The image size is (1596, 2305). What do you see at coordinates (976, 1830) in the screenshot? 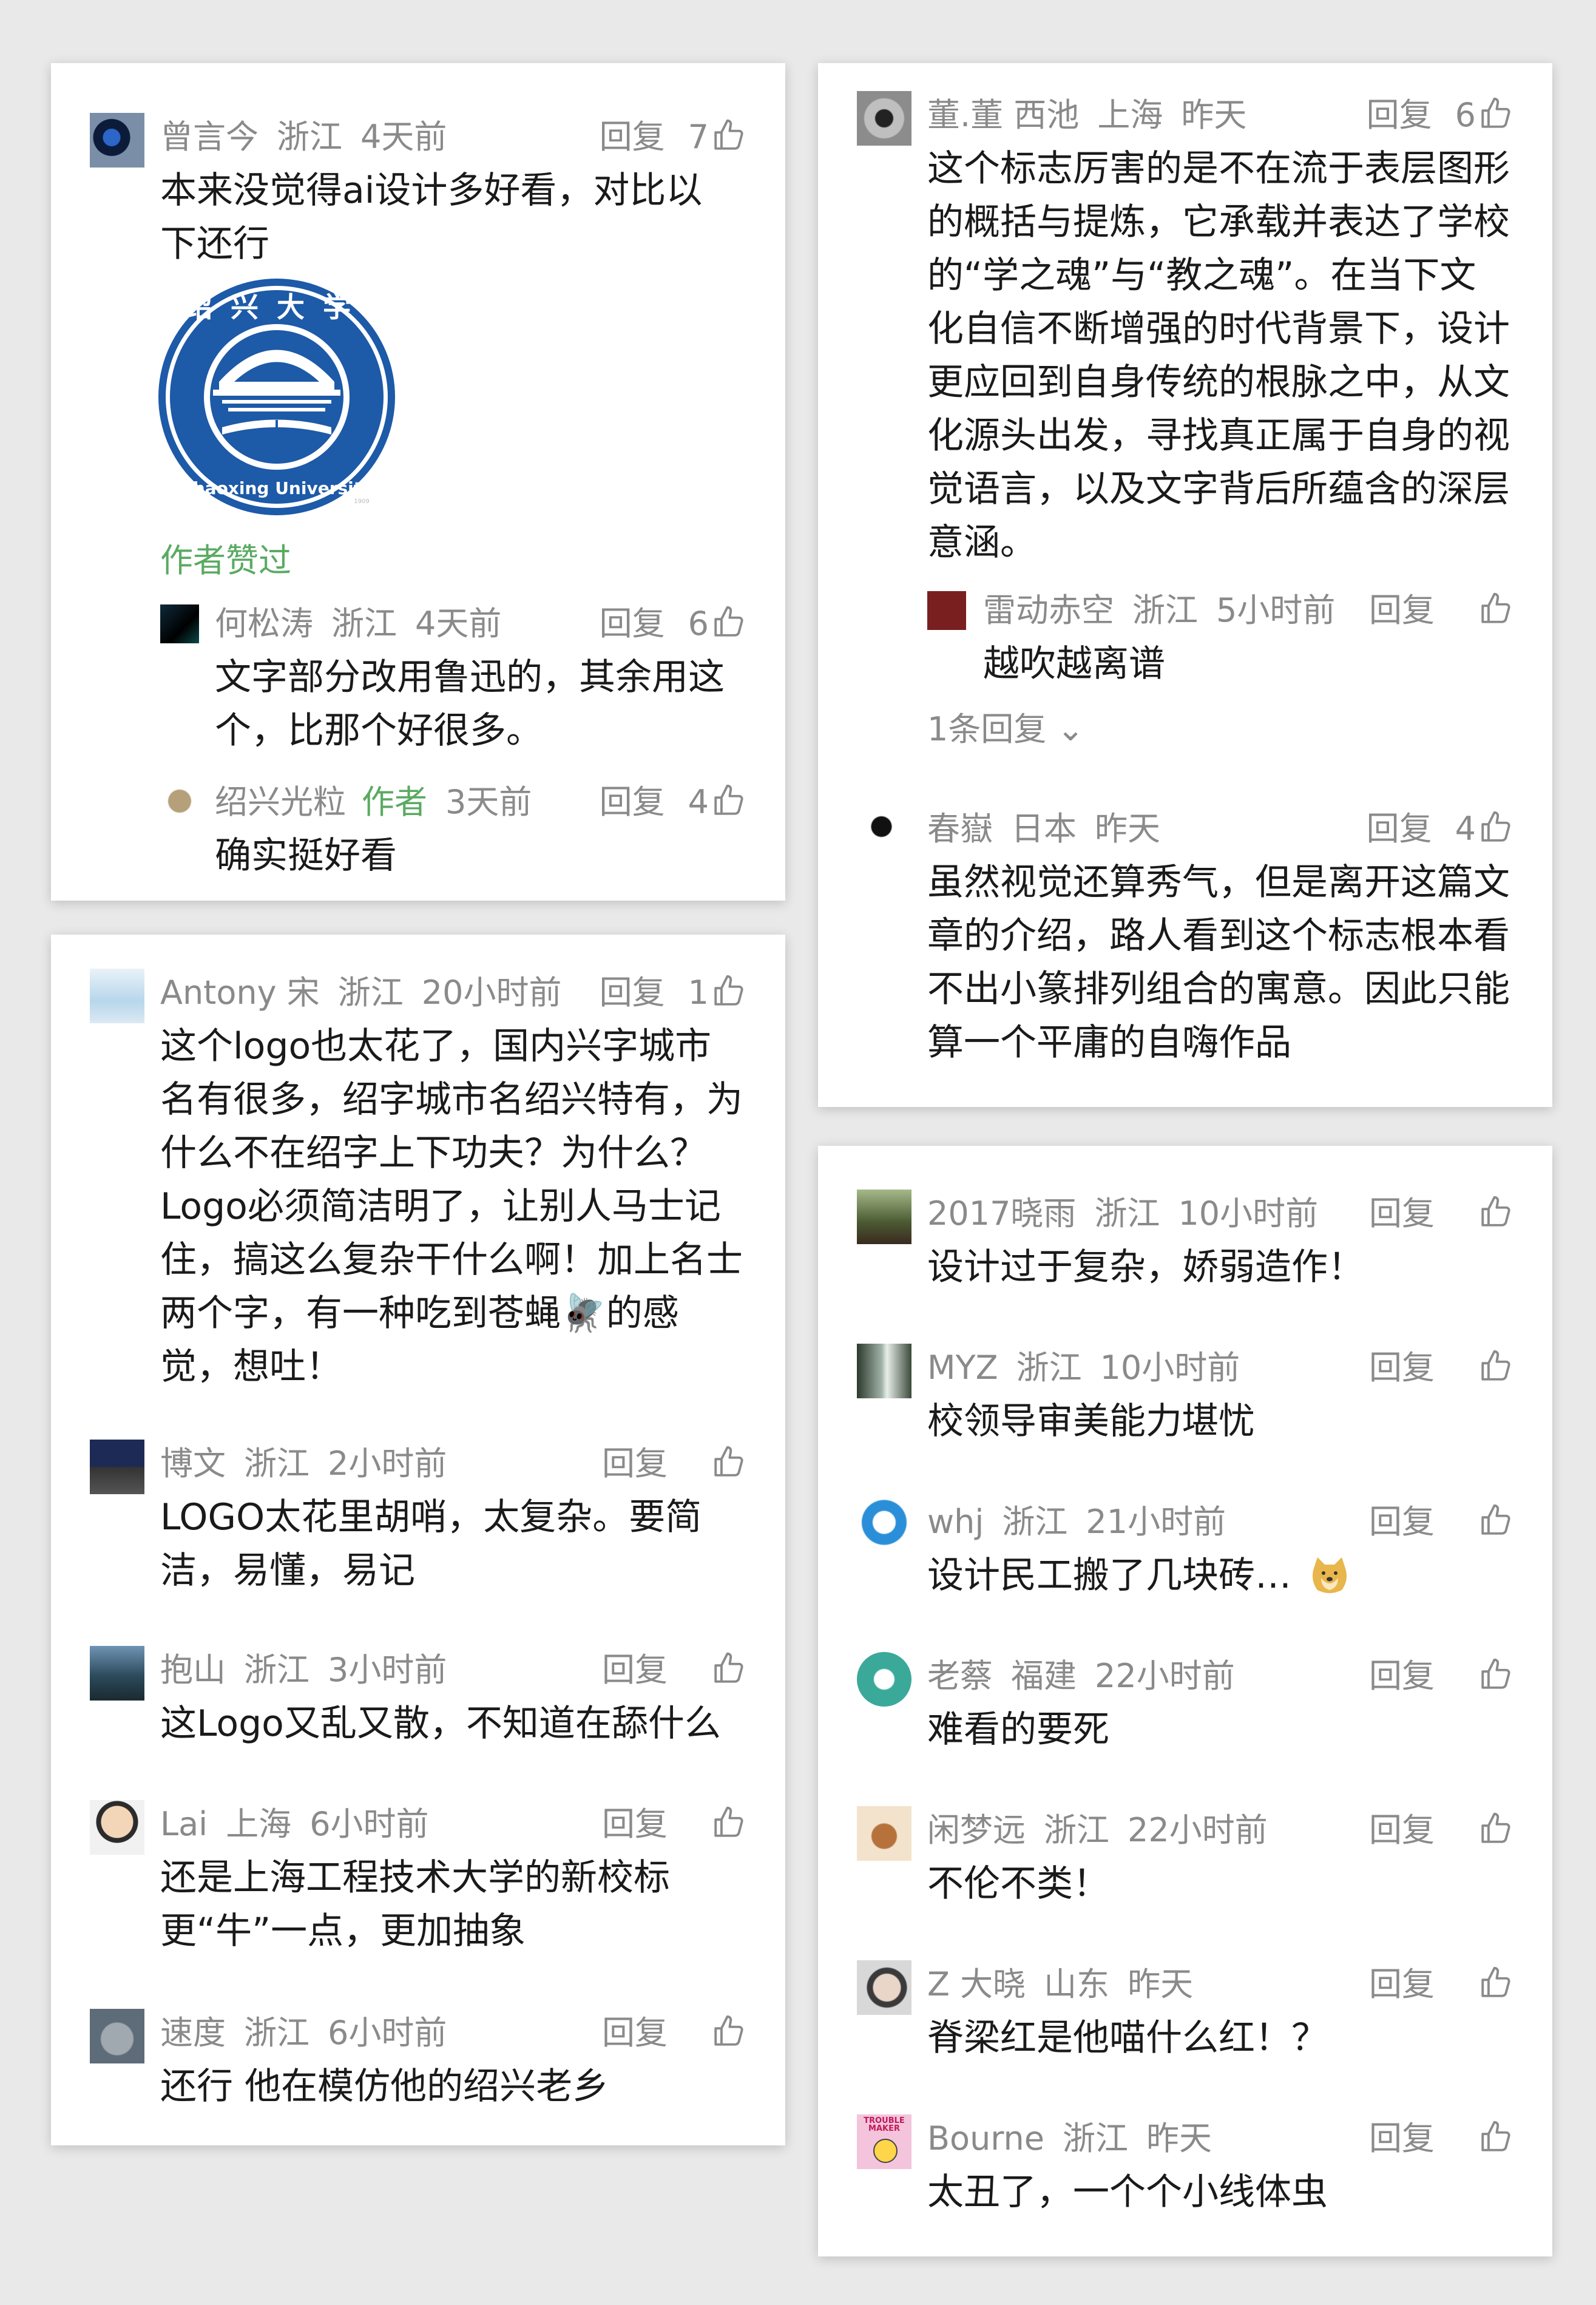
I see `username: 闲梦远` at bounding box center [976, 1830].